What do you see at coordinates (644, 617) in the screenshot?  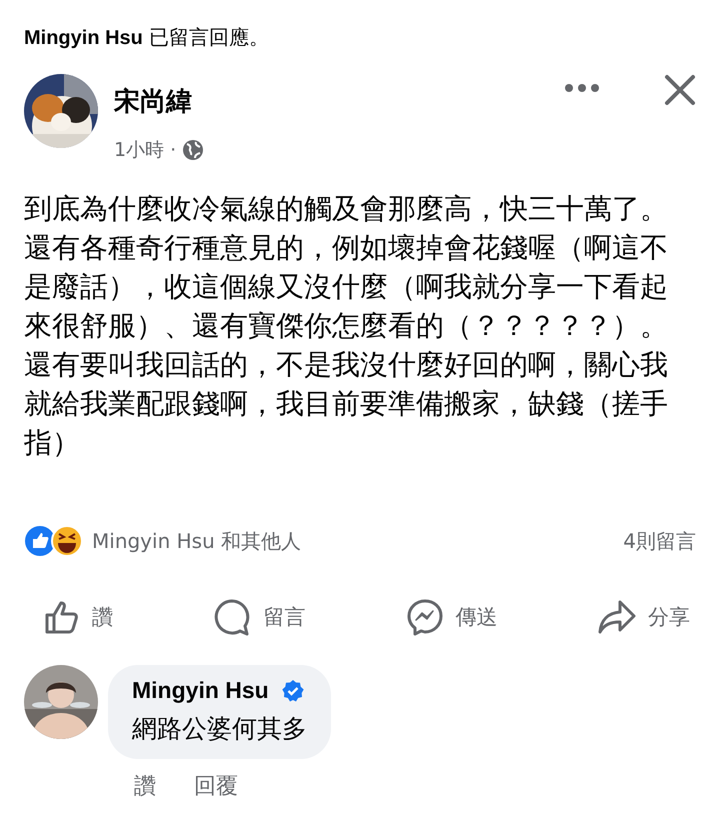 I see `share-button: 分享` at bounding box center [644, 617].